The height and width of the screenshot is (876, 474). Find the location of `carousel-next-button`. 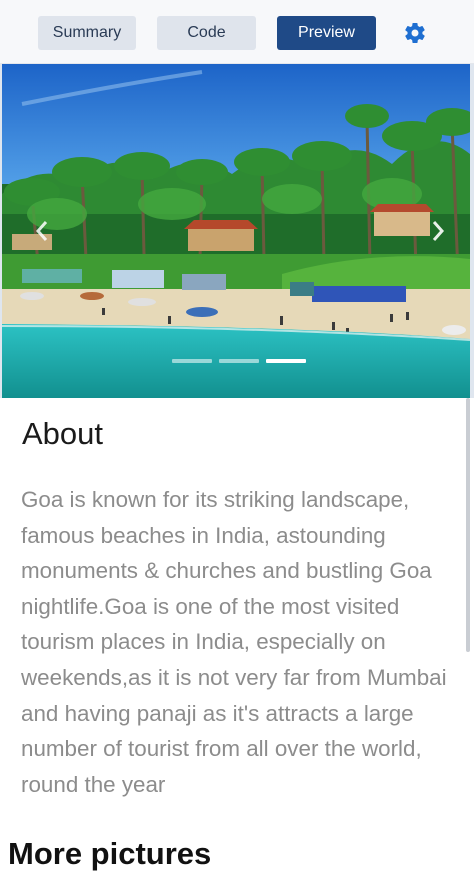

carousel-next-button is located at coordinates (438, 231).